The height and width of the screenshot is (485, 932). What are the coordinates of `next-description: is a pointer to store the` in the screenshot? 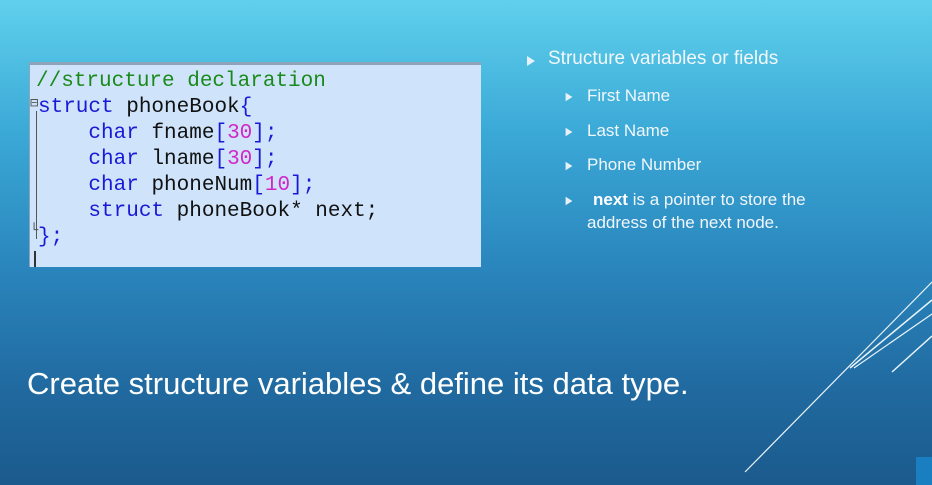 It's located at (716, 199).